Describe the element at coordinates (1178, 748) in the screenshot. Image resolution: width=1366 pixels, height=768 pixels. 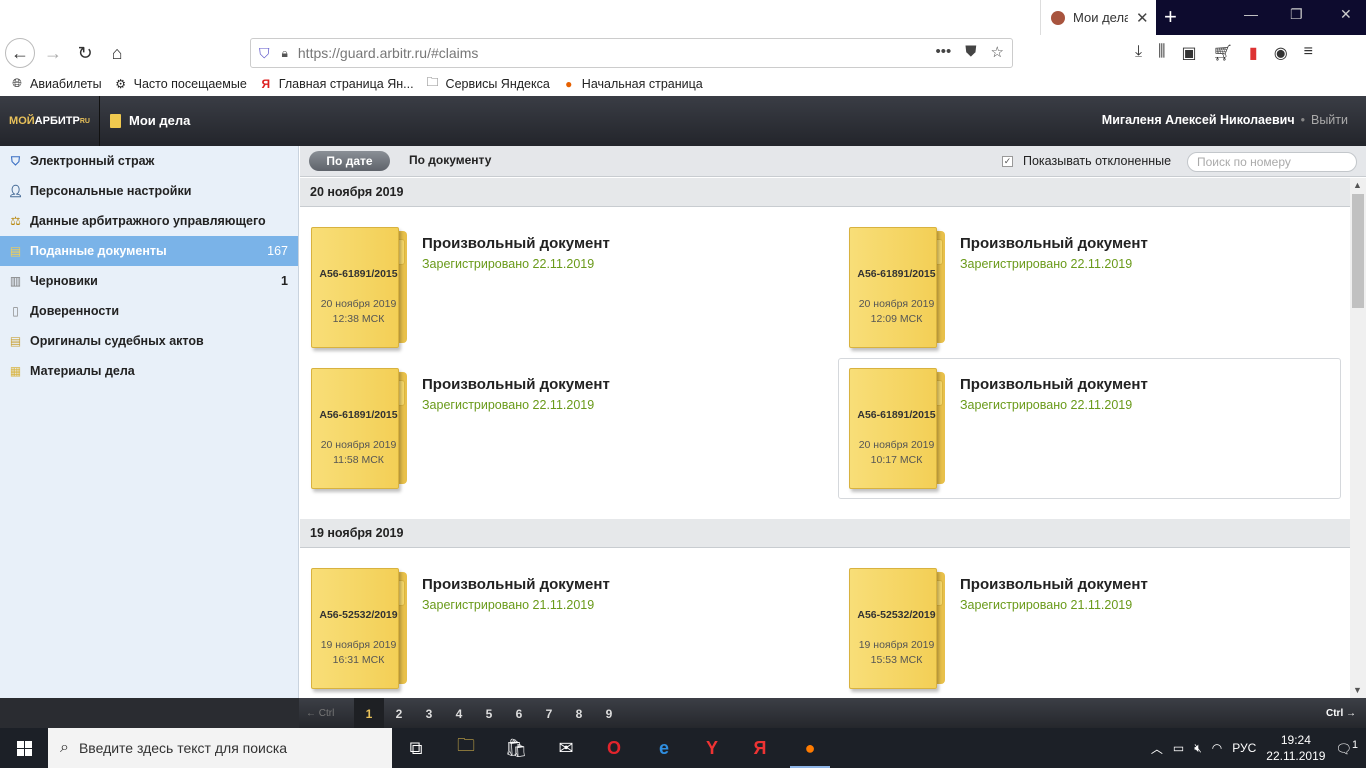
I see `battery-icon: ▭` at that location.